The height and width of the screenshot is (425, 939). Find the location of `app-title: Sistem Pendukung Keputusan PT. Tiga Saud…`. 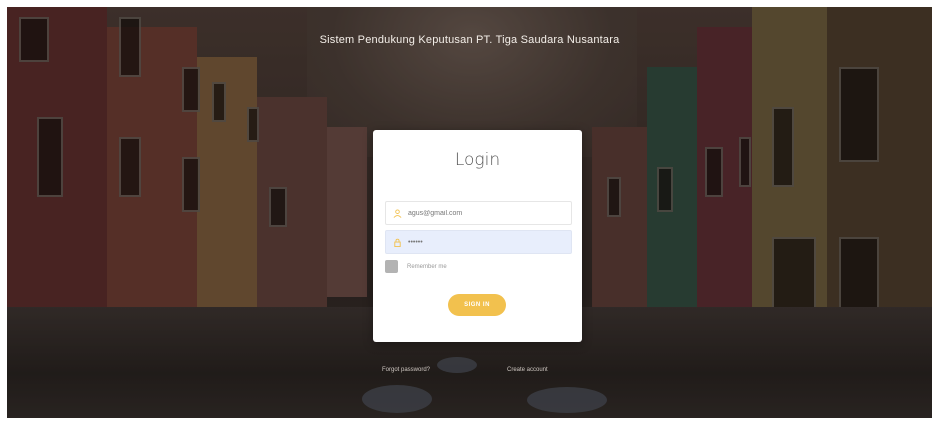

app-title: Sistem Pendukung Keputusan PT. Tiga Saud… is located at coordinates (469, 40).